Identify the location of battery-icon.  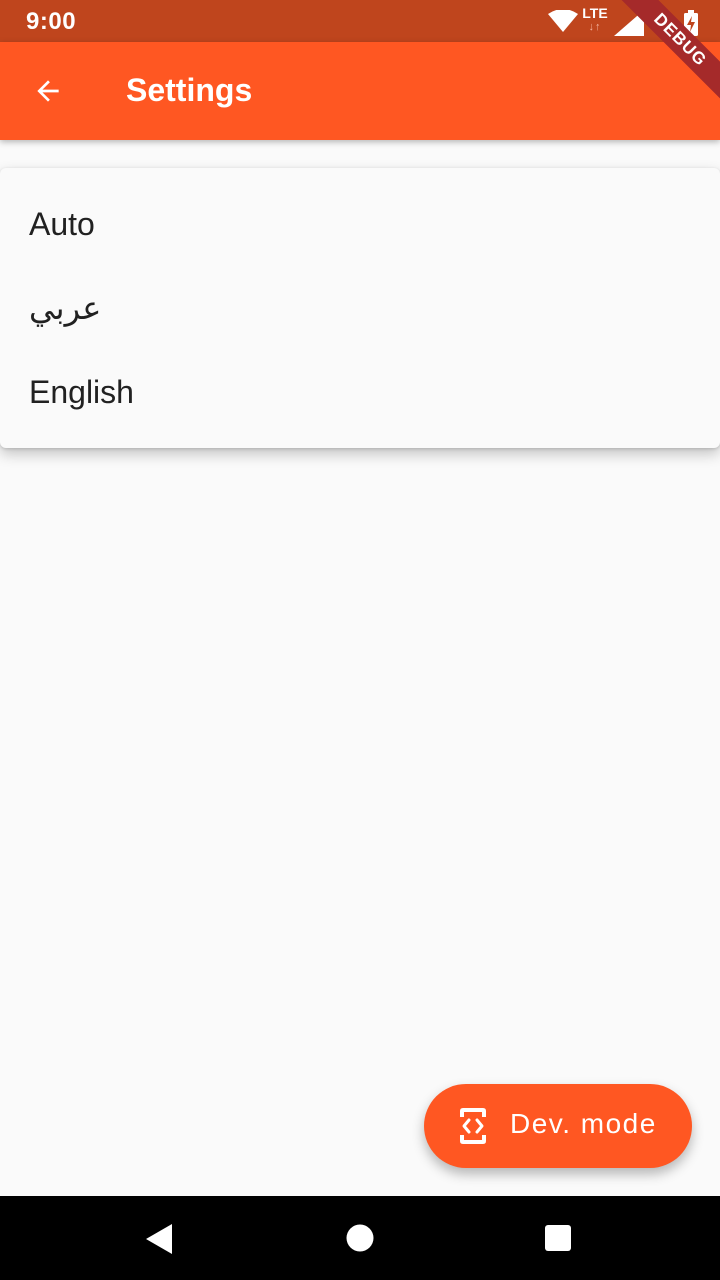
(691, 23).